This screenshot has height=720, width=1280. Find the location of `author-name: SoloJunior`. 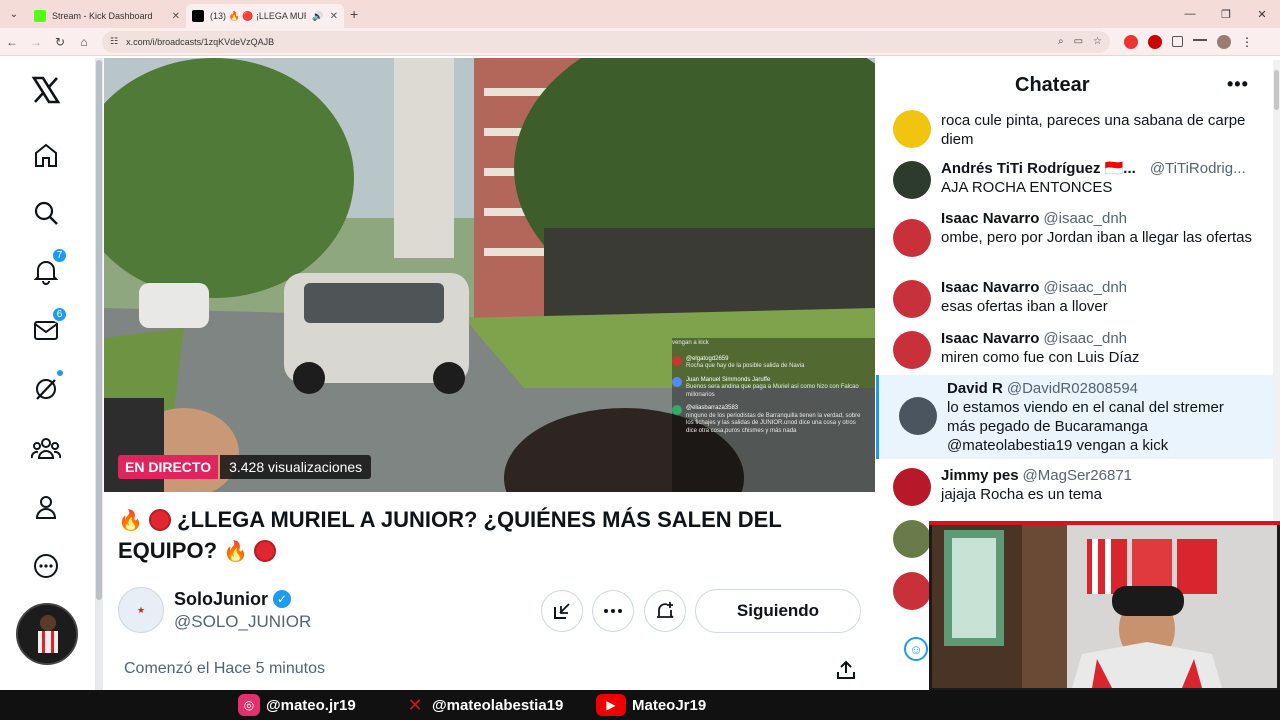

author-name: SoloJunior is located at coordinates (221, 599).